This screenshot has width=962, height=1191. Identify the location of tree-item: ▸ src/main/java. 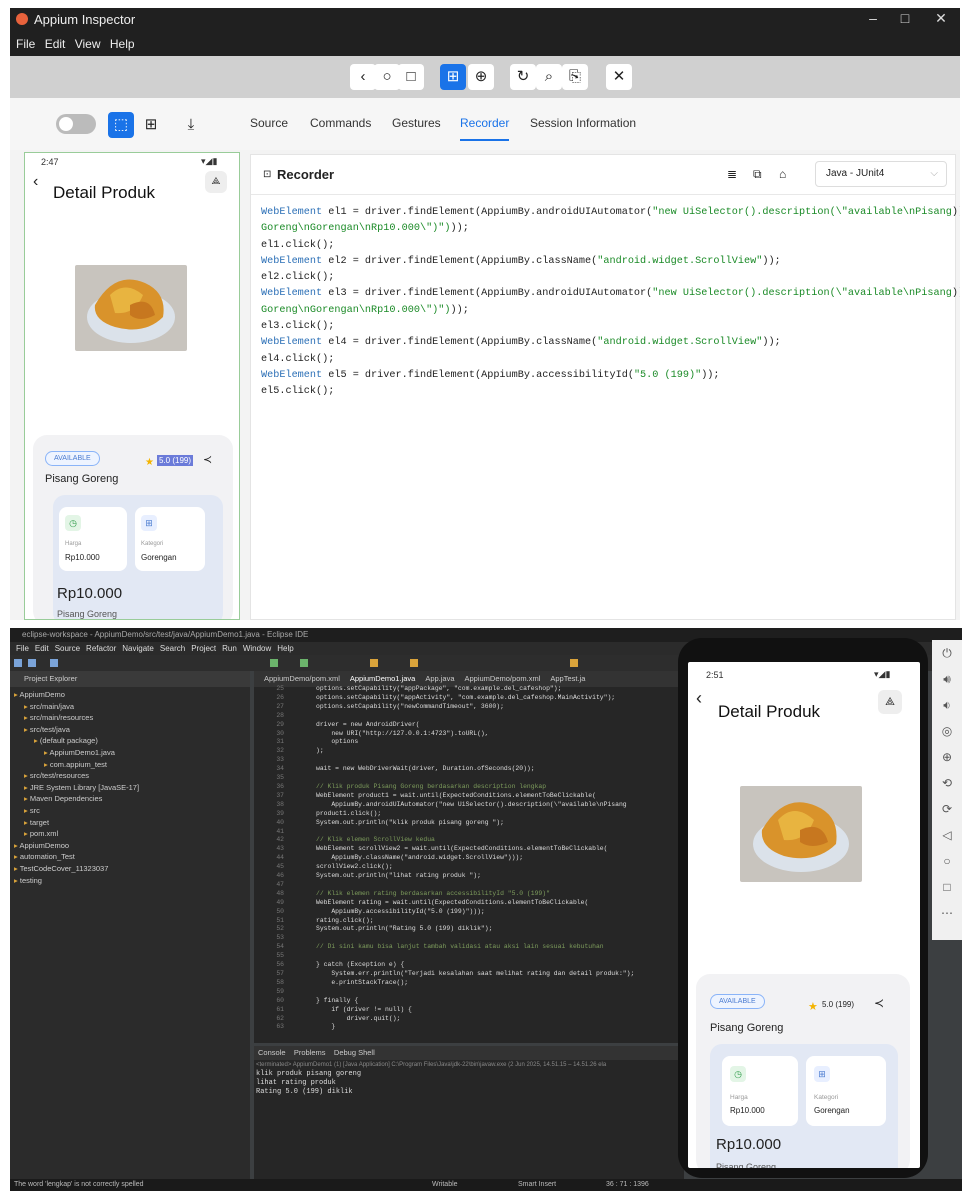
(130, 707).